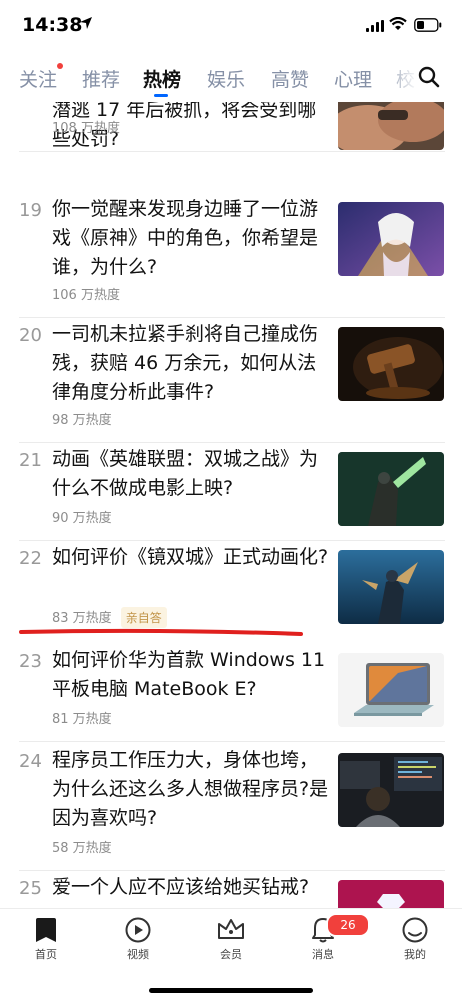 Image resolution: width=462 pixels, height=1000 pixels. Describe the element at coordinates (86, 295) in the screenshot. I see `heat-count: 106 万热度` at that location.